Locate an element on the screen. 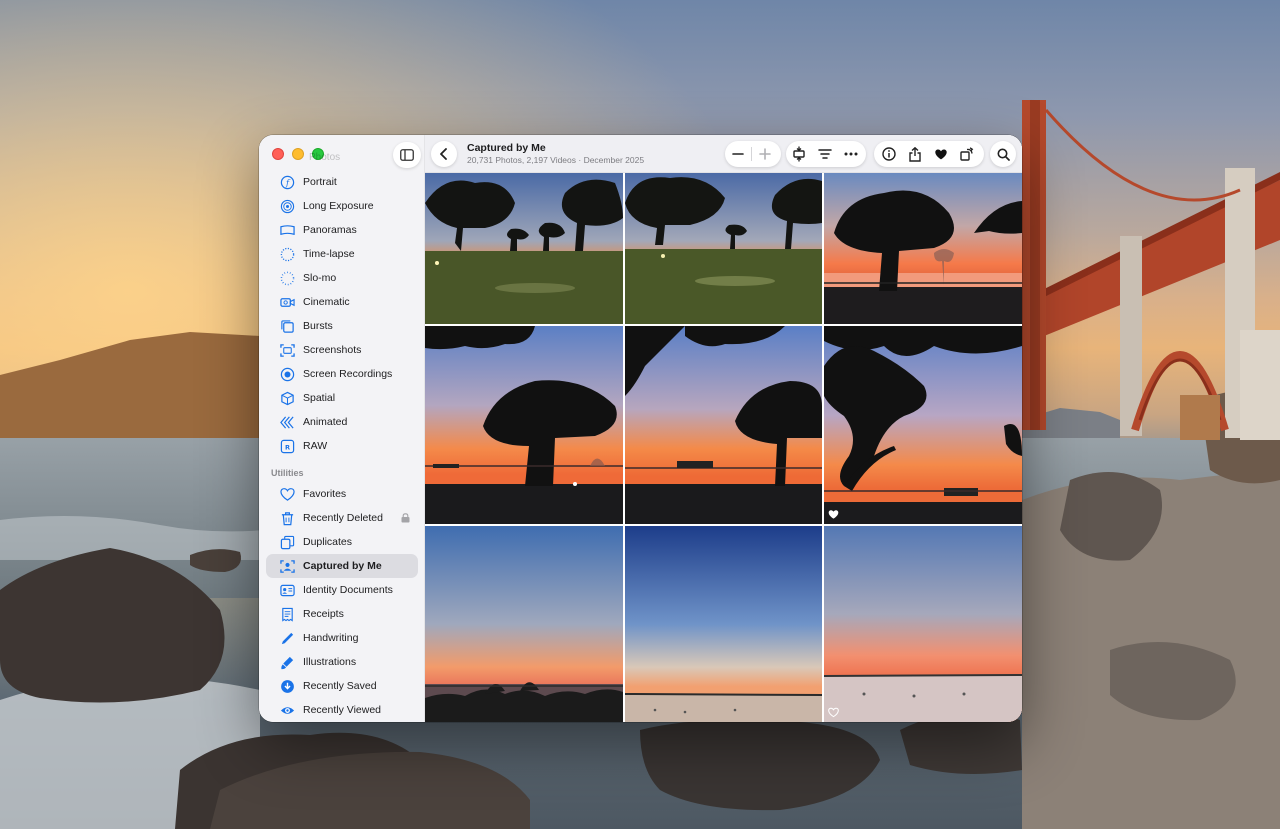 The height and width of the screenshot is (829, 1280). sidebar-item-receipts: Receipts is located at coordinates (342, 614).